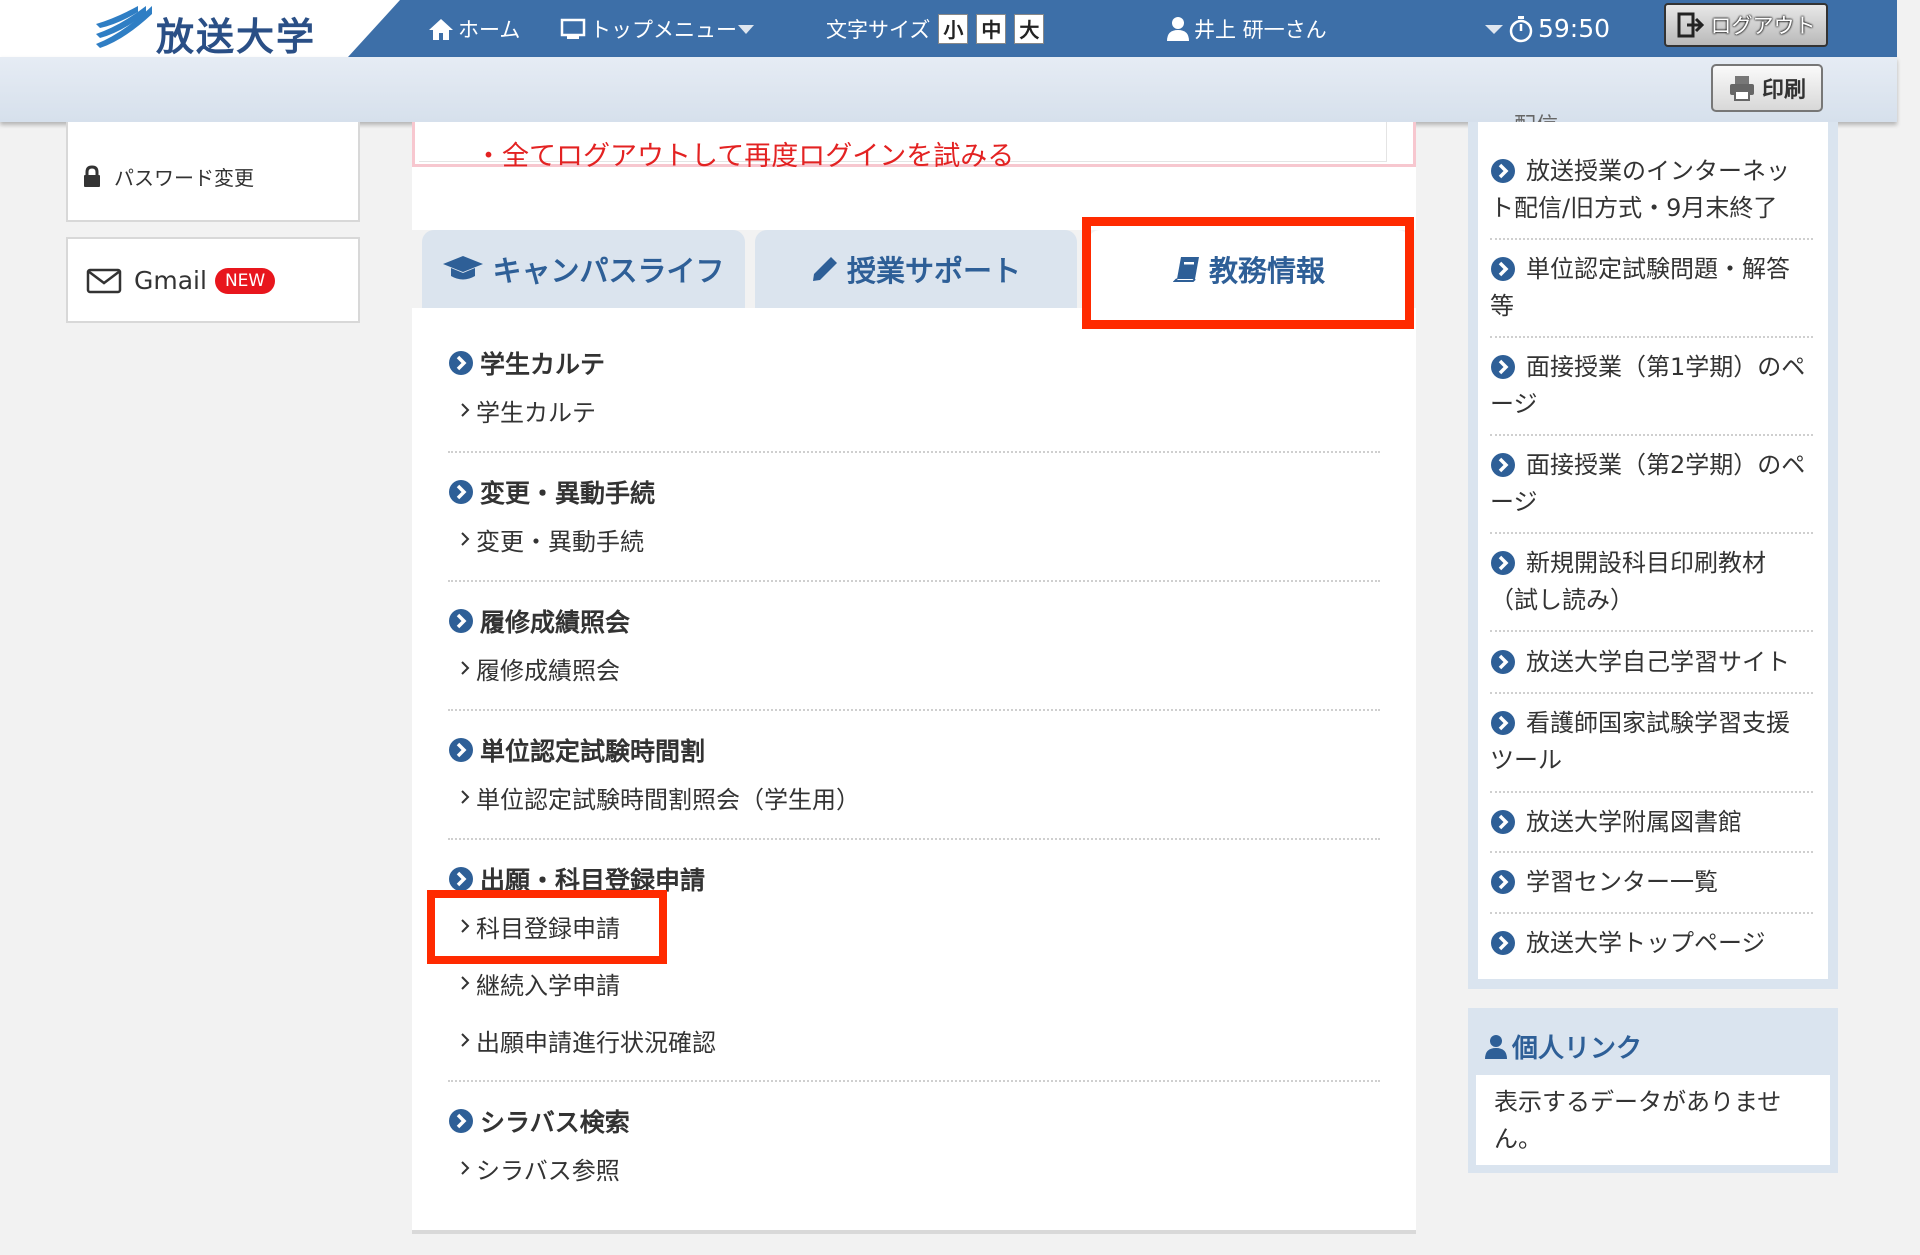  What do you see at coordinates (1651, 822) in the screenshot?
I see `link-library: 放送大学附属図書館` at bounding box center [1651, 822].